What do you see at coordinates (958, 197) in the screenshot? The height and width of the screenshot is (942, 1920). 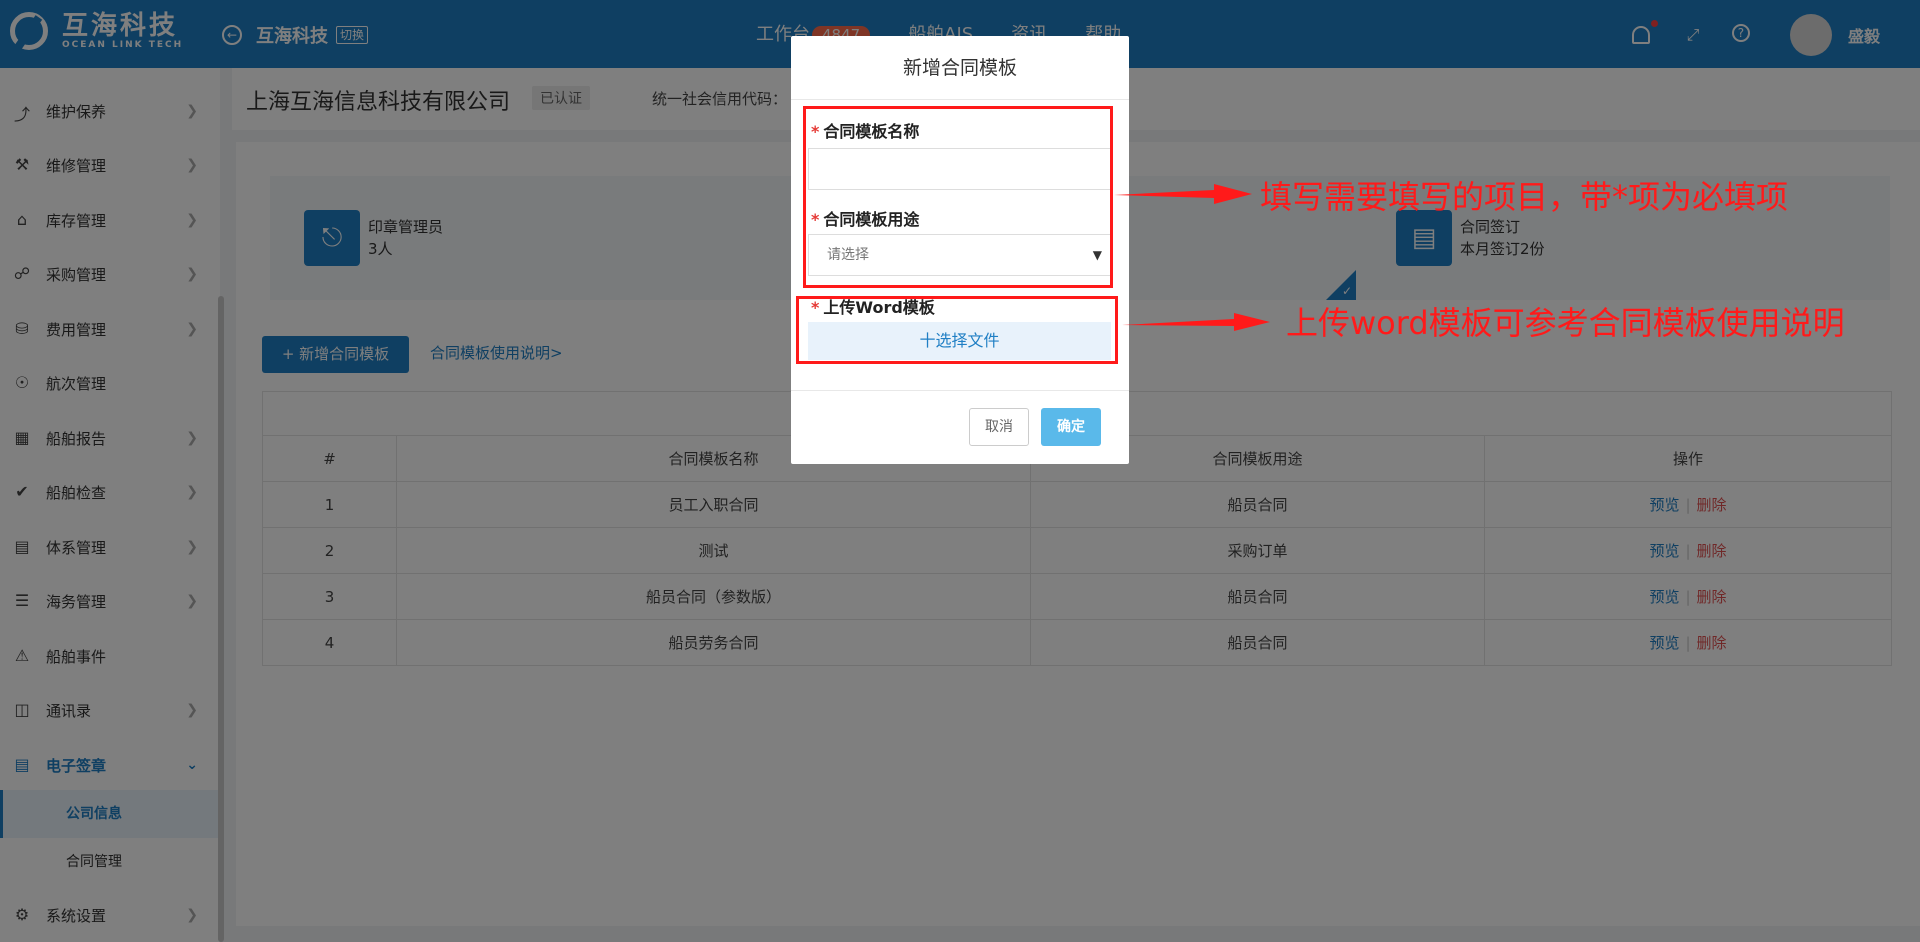 I see `highlight-required-fields` at bounding box center [958, 197].